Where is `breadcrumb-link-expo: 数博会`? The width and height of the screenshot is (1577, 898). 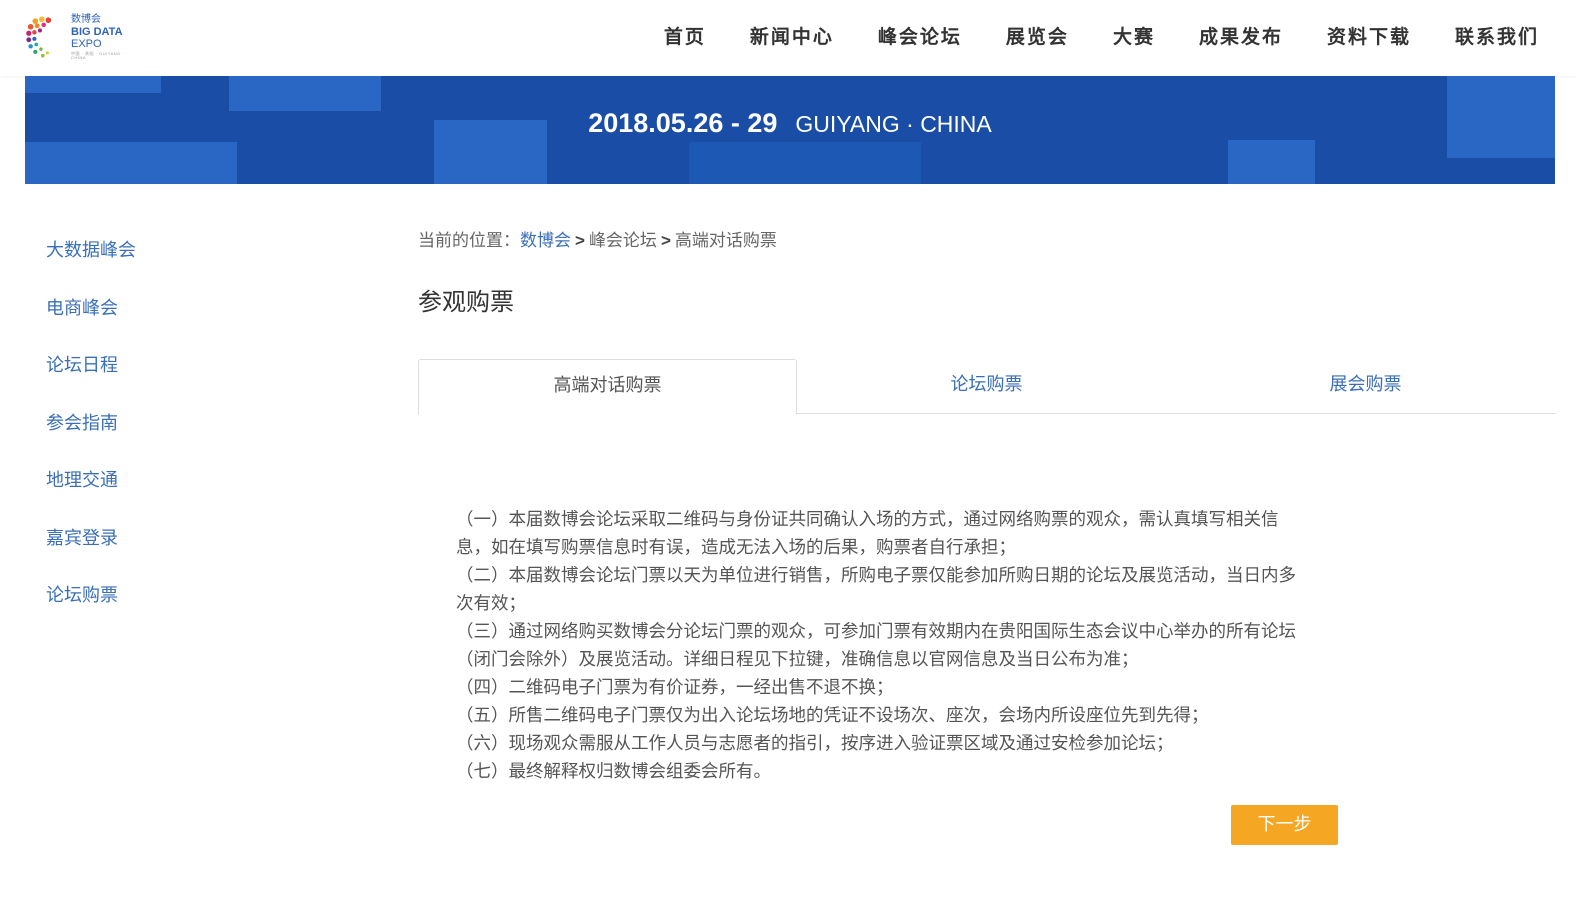
breadcrumb-link-expo: 数博会 is located at coordinates (545, 241).